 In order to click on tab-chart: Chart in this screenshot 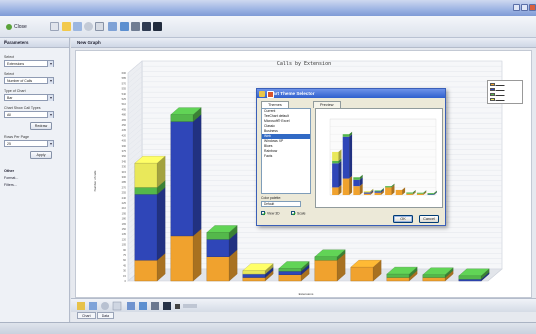, I will do `click(86, 315)`.